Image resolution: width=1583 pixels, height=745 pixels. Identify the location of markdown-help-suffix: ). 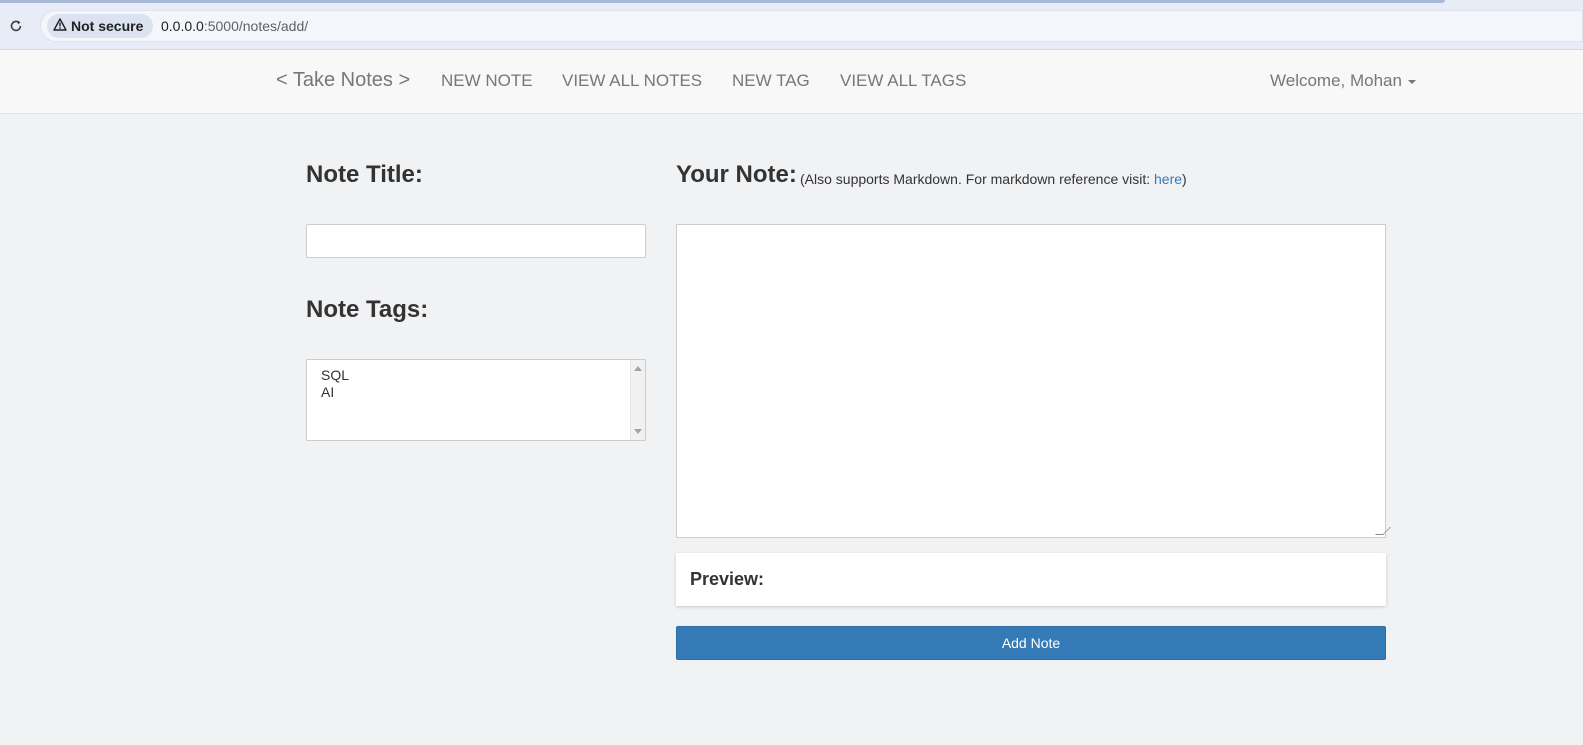
(1184, 179).